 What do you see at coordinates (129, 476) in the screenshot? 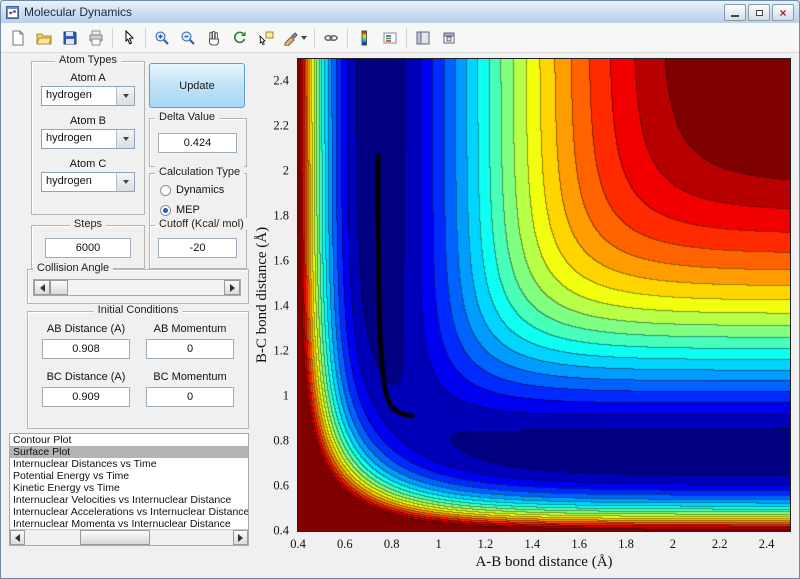
I see `list-item: Potential Energy vs Time` at bounding box center [129, 476].